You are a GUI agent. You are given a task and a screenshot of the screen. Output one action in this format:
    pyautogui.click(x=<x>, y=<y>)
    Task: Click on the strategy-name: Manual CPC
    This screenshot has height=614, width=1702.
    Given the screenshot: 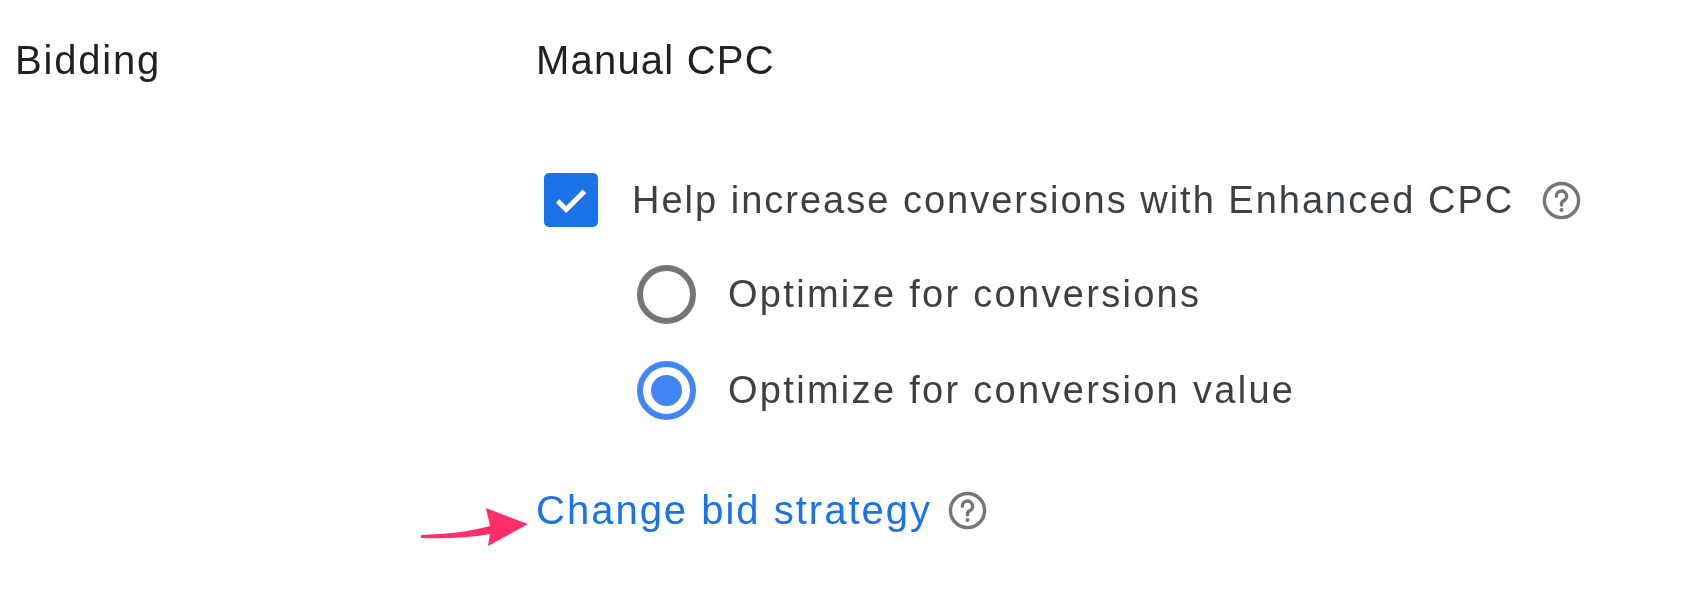 What is the action you would take?
    pyautogui.click(x=655, y=60)
    